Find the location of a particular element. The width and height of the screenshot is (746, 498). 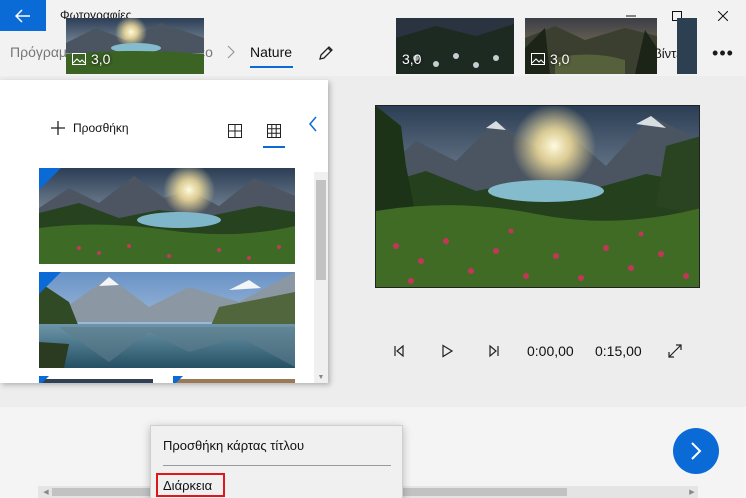

storyboard-clip-partial is located at coordinates (687, 46).